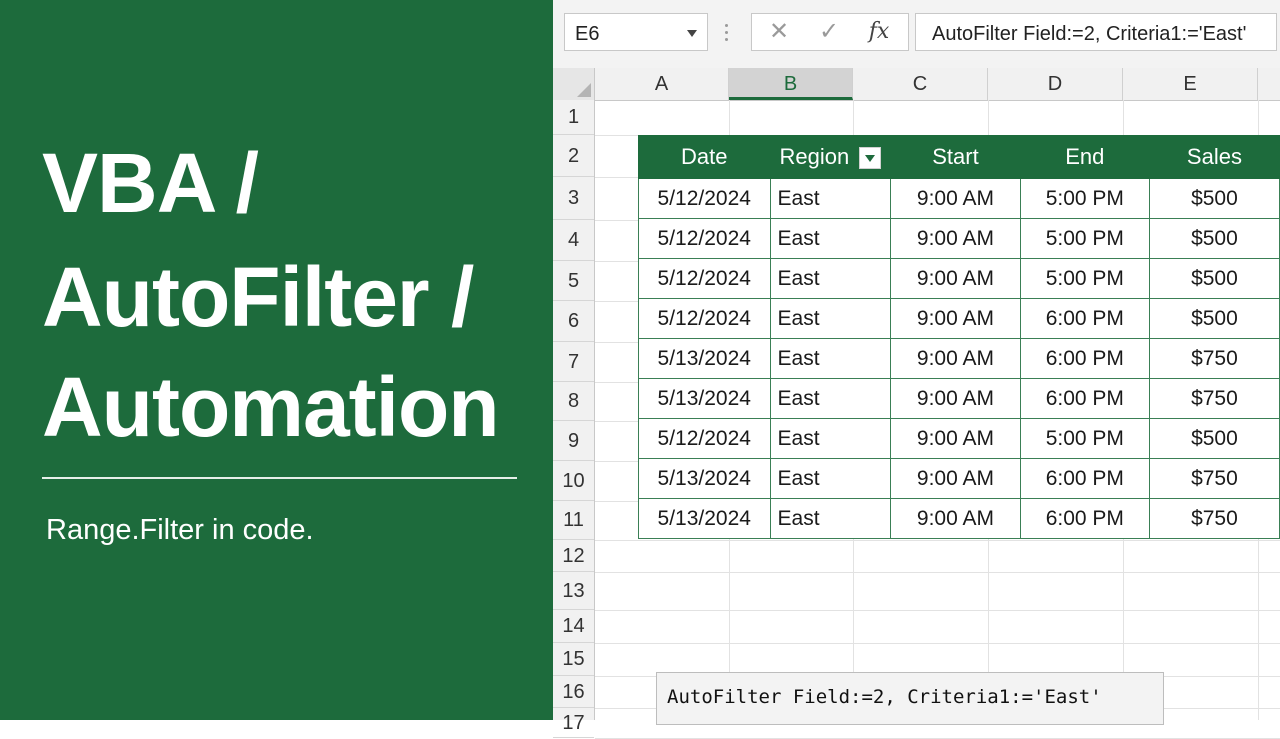 The width and height of the screenshot is (1280, 739). I want to click on check-icon: ✓, so click(829, 32).